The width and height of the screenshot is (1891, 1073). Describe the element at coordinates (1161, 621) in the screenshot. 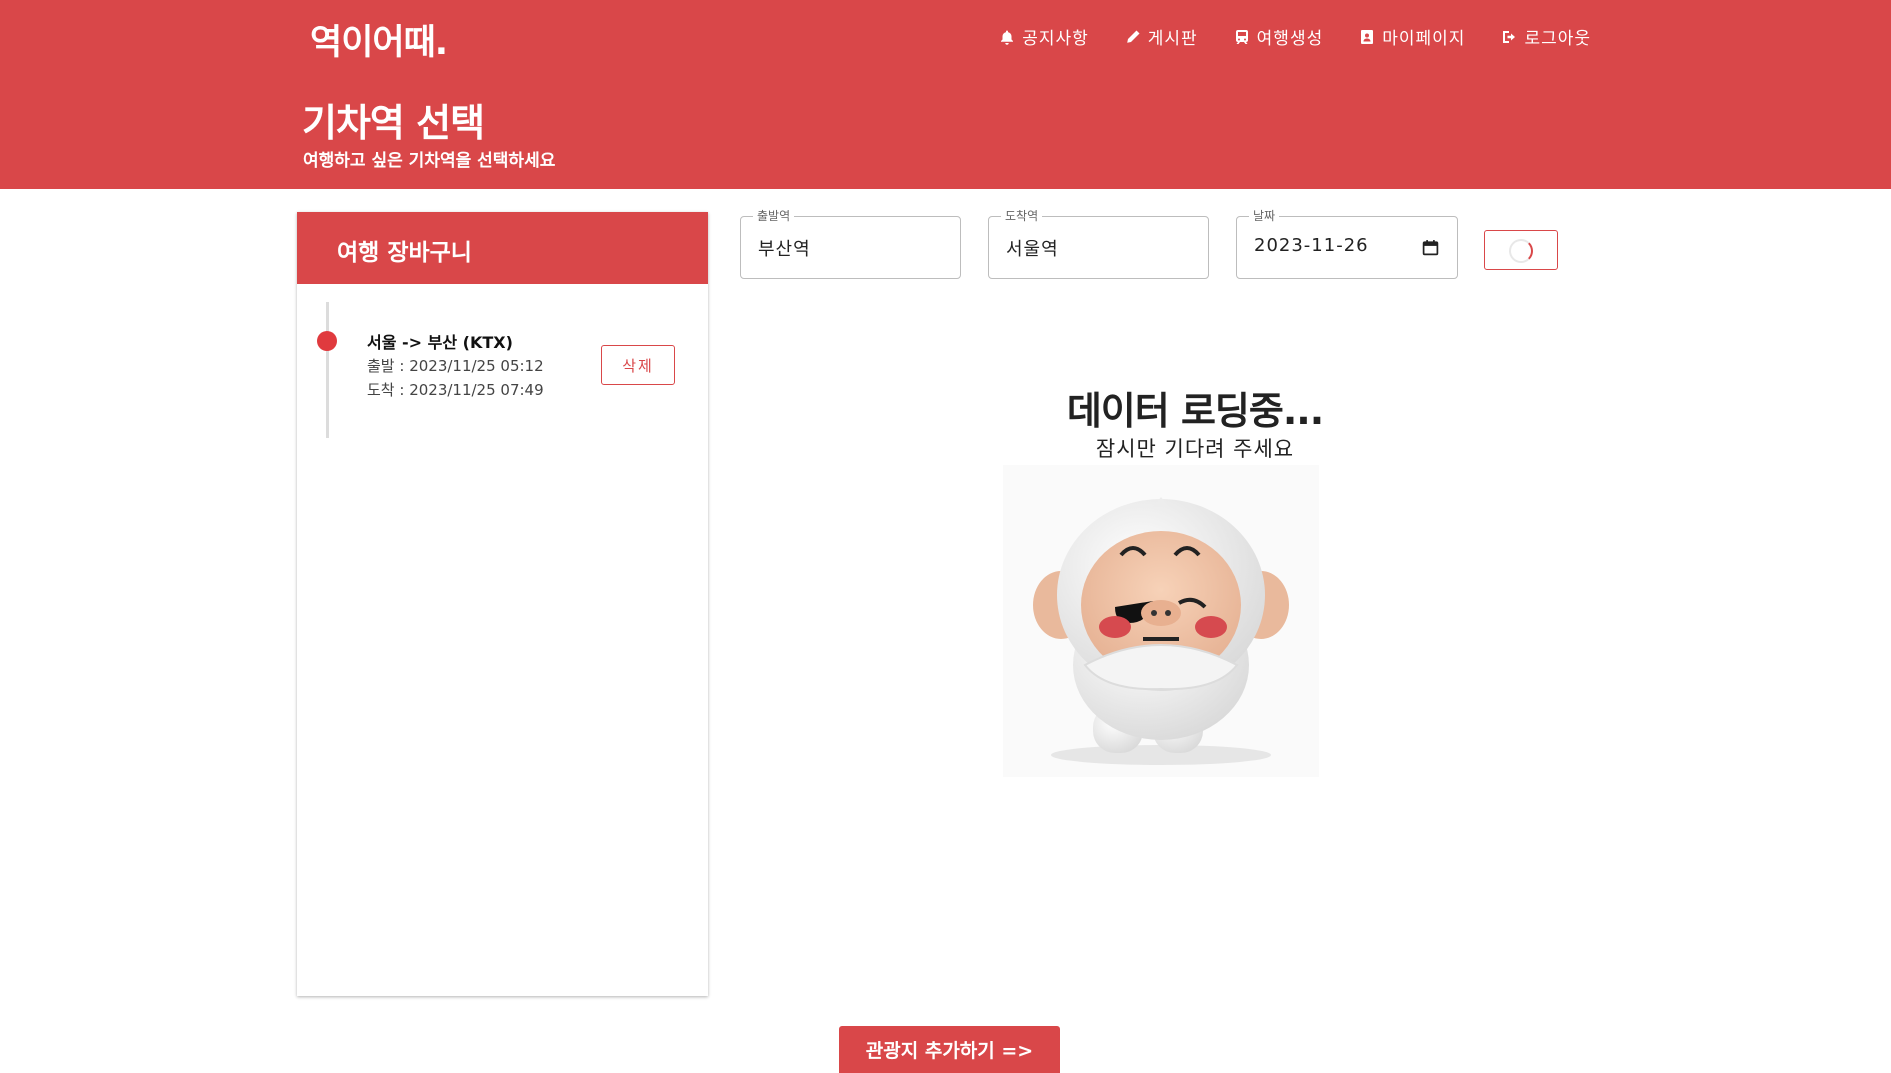

I see `mascot-image` at that location.